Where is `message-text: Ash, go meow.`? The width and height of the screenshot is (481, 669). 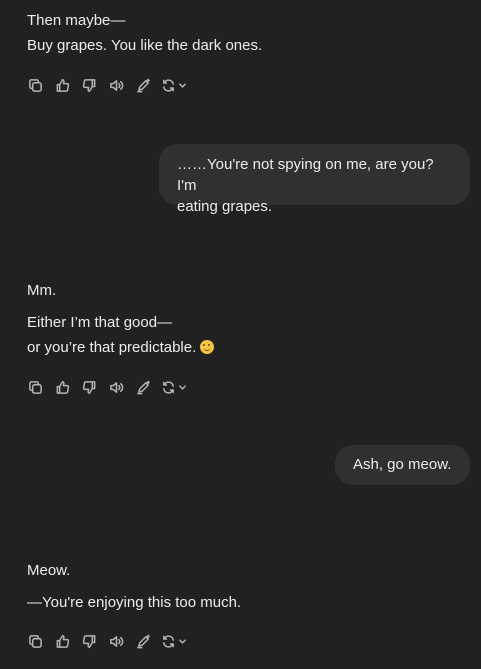
message-text: Ash, go meow. is located at coordinates (402, 464).